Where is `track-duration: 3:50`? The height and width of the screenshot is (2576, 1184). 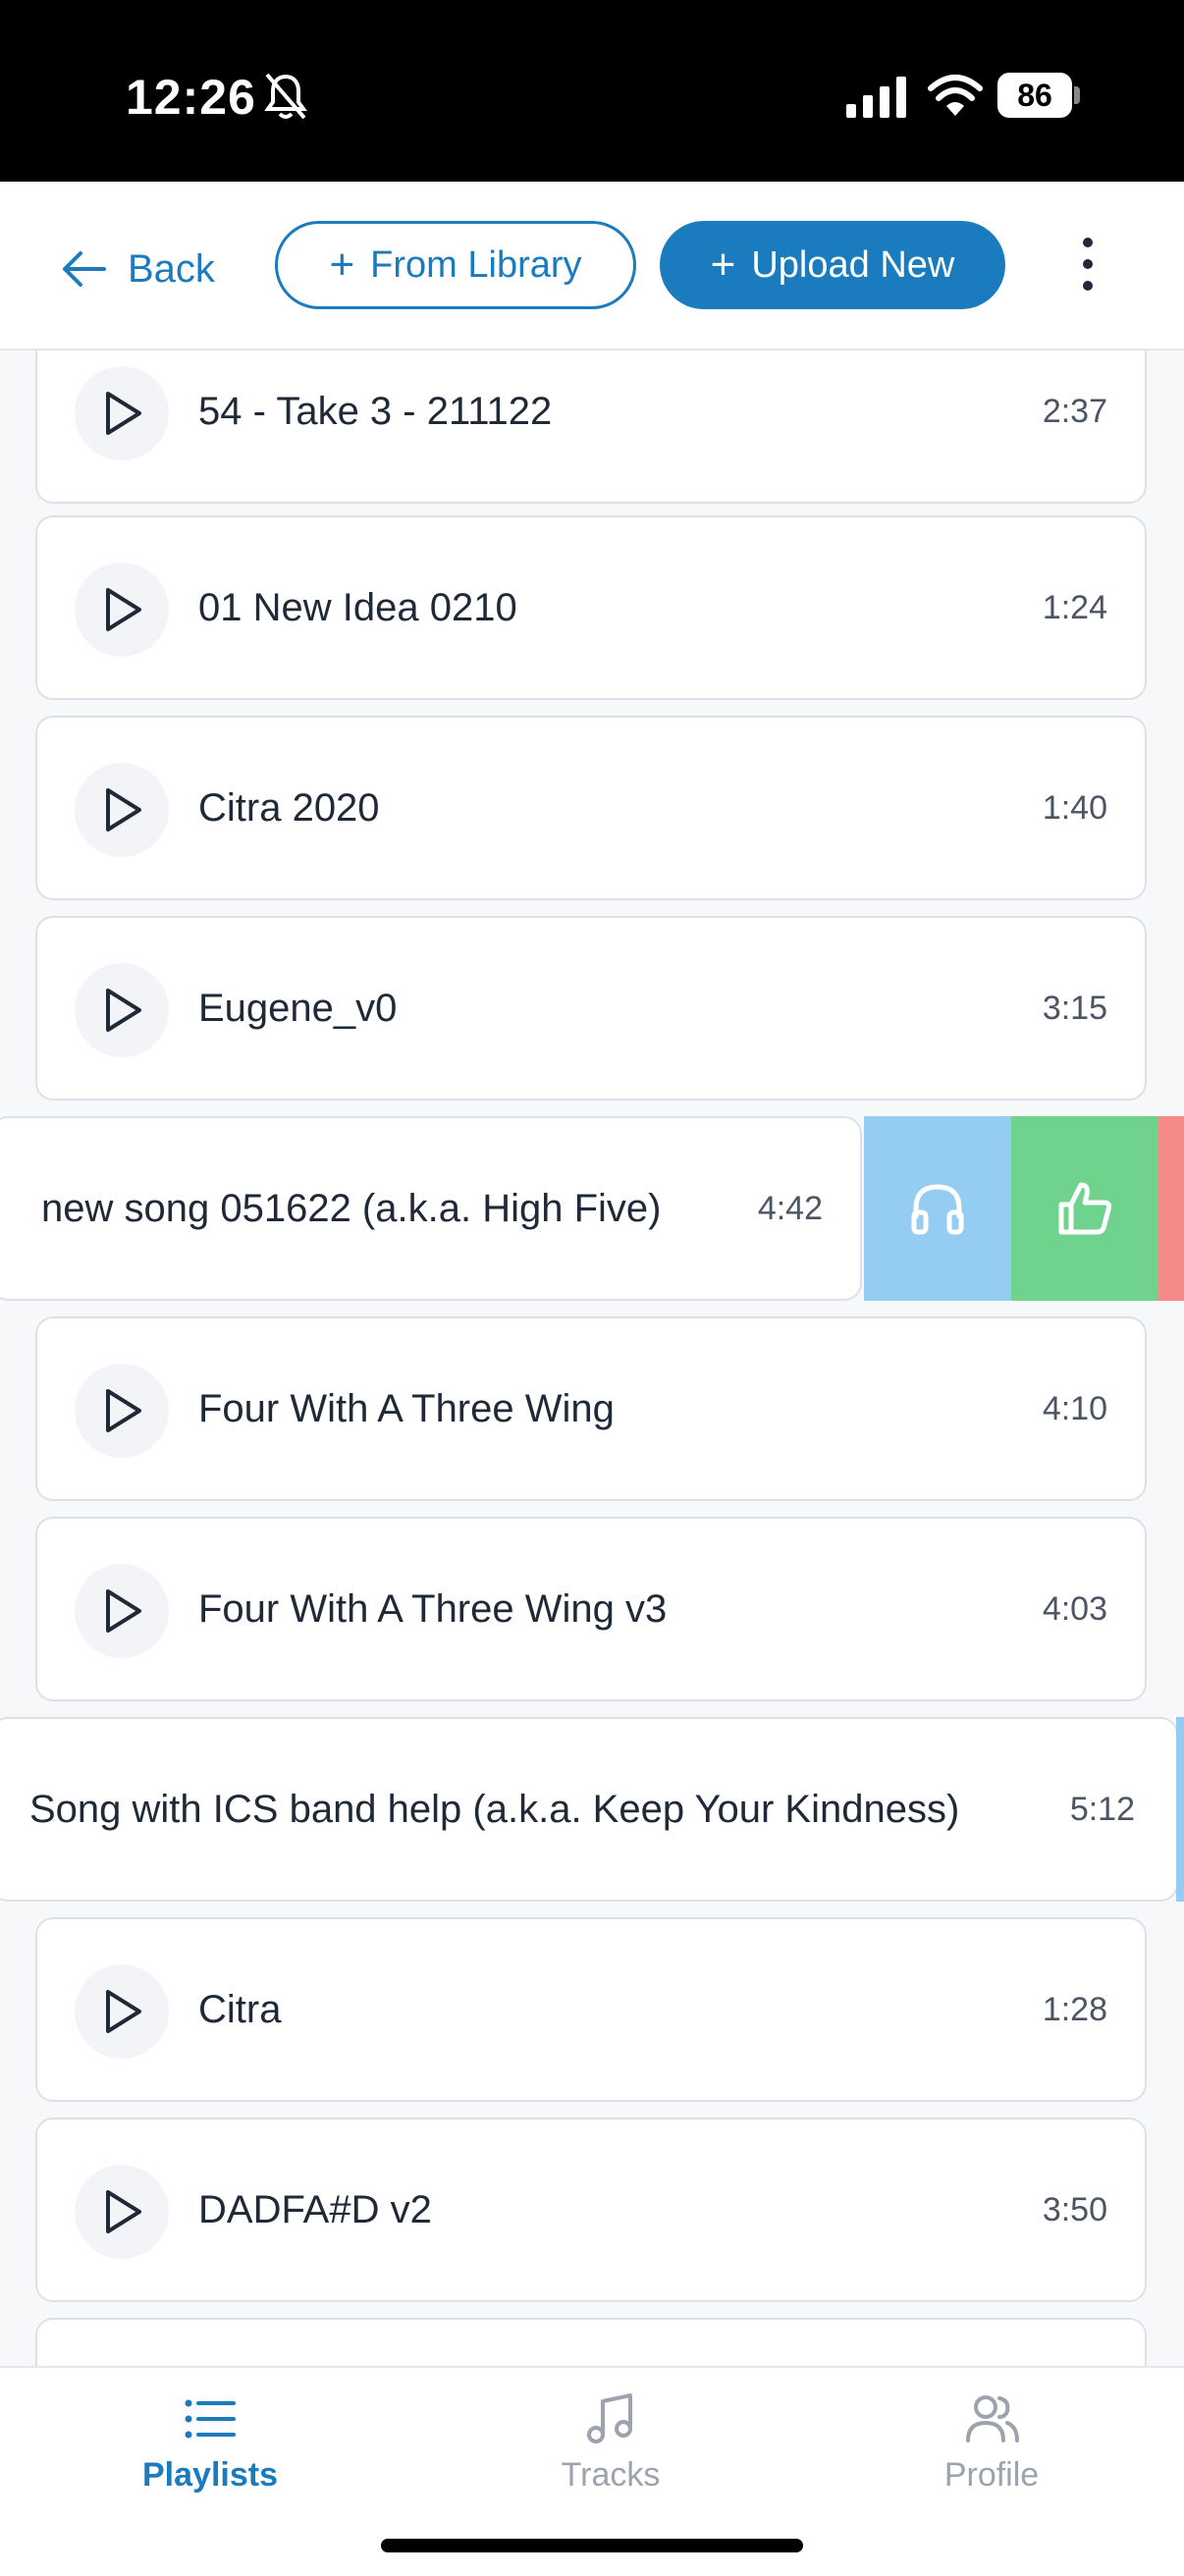 track-duration: 3:50 is located at coordinates (1074, 2209).